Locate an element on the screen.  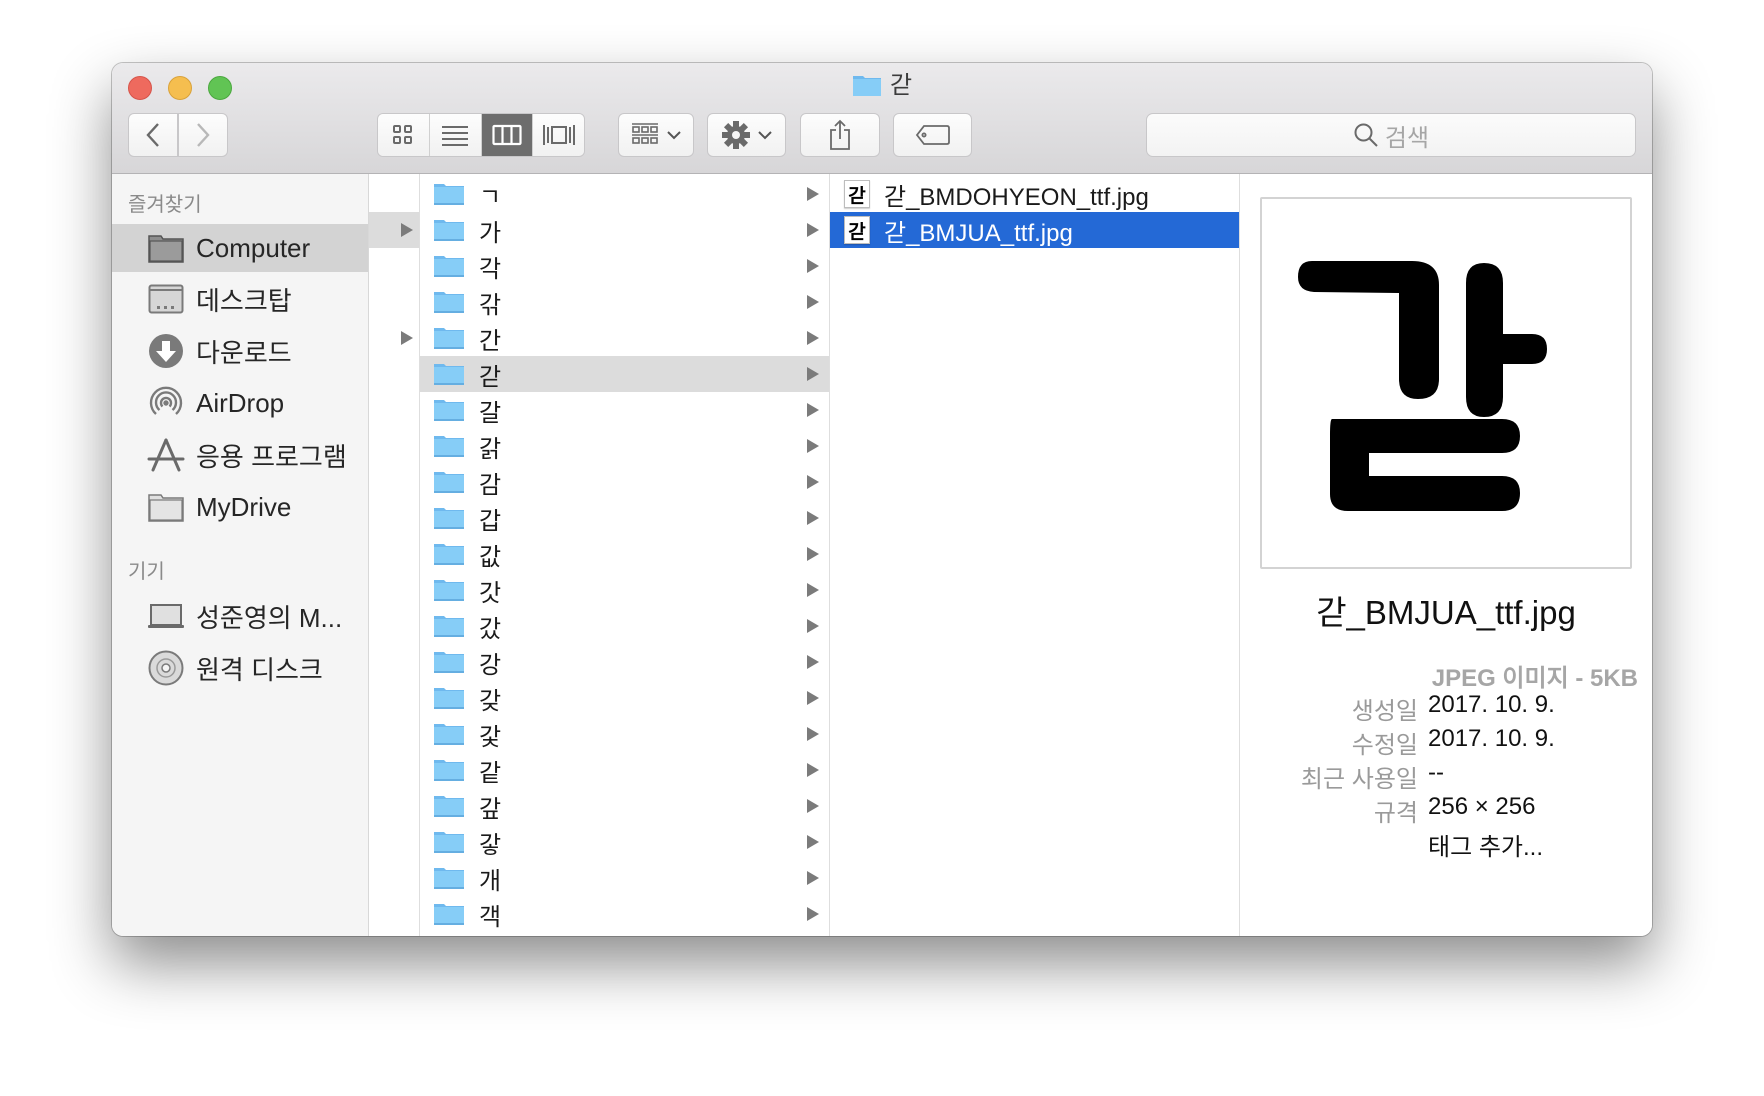
meta-value: -- is located at coordinates (1436, 772).